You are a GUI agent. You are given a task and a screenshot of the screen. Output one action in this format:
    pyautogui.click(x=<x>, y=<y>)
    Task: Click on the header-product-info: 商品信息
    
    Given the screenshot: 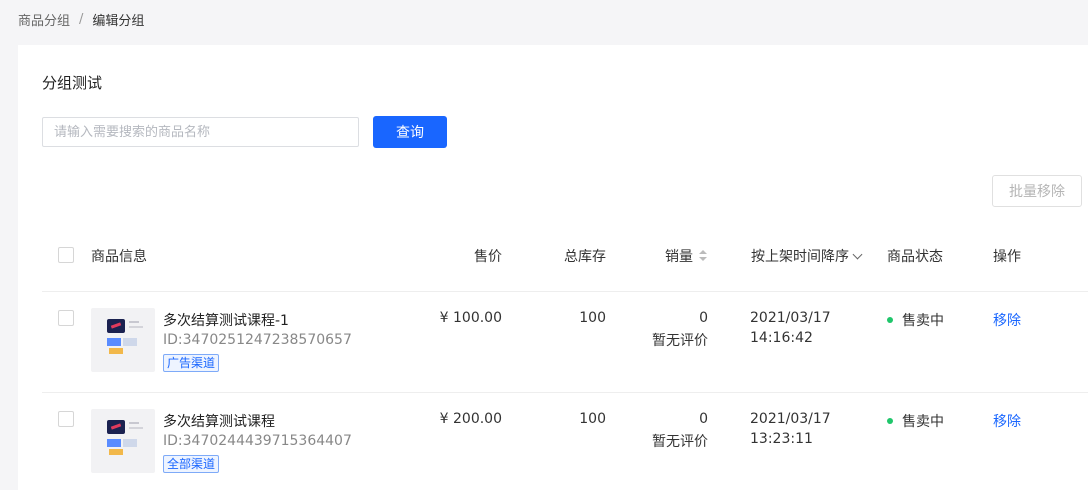 What is the action you would take?
    pyautogui.click(x=119, y=257)
    